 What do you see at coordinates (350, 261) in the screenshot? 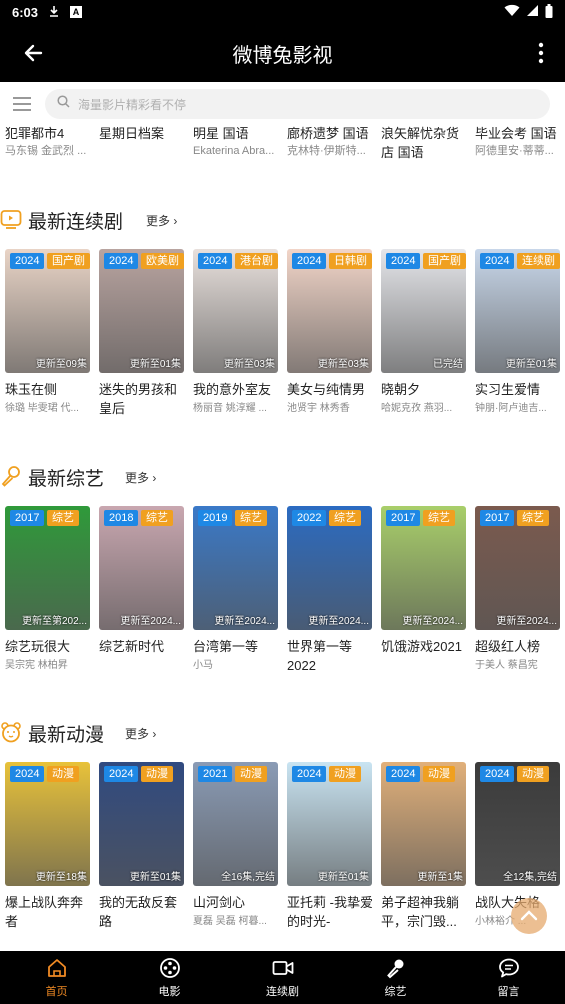
I see `genre-badge: 日韩剧` at bounding box center [350, 261].